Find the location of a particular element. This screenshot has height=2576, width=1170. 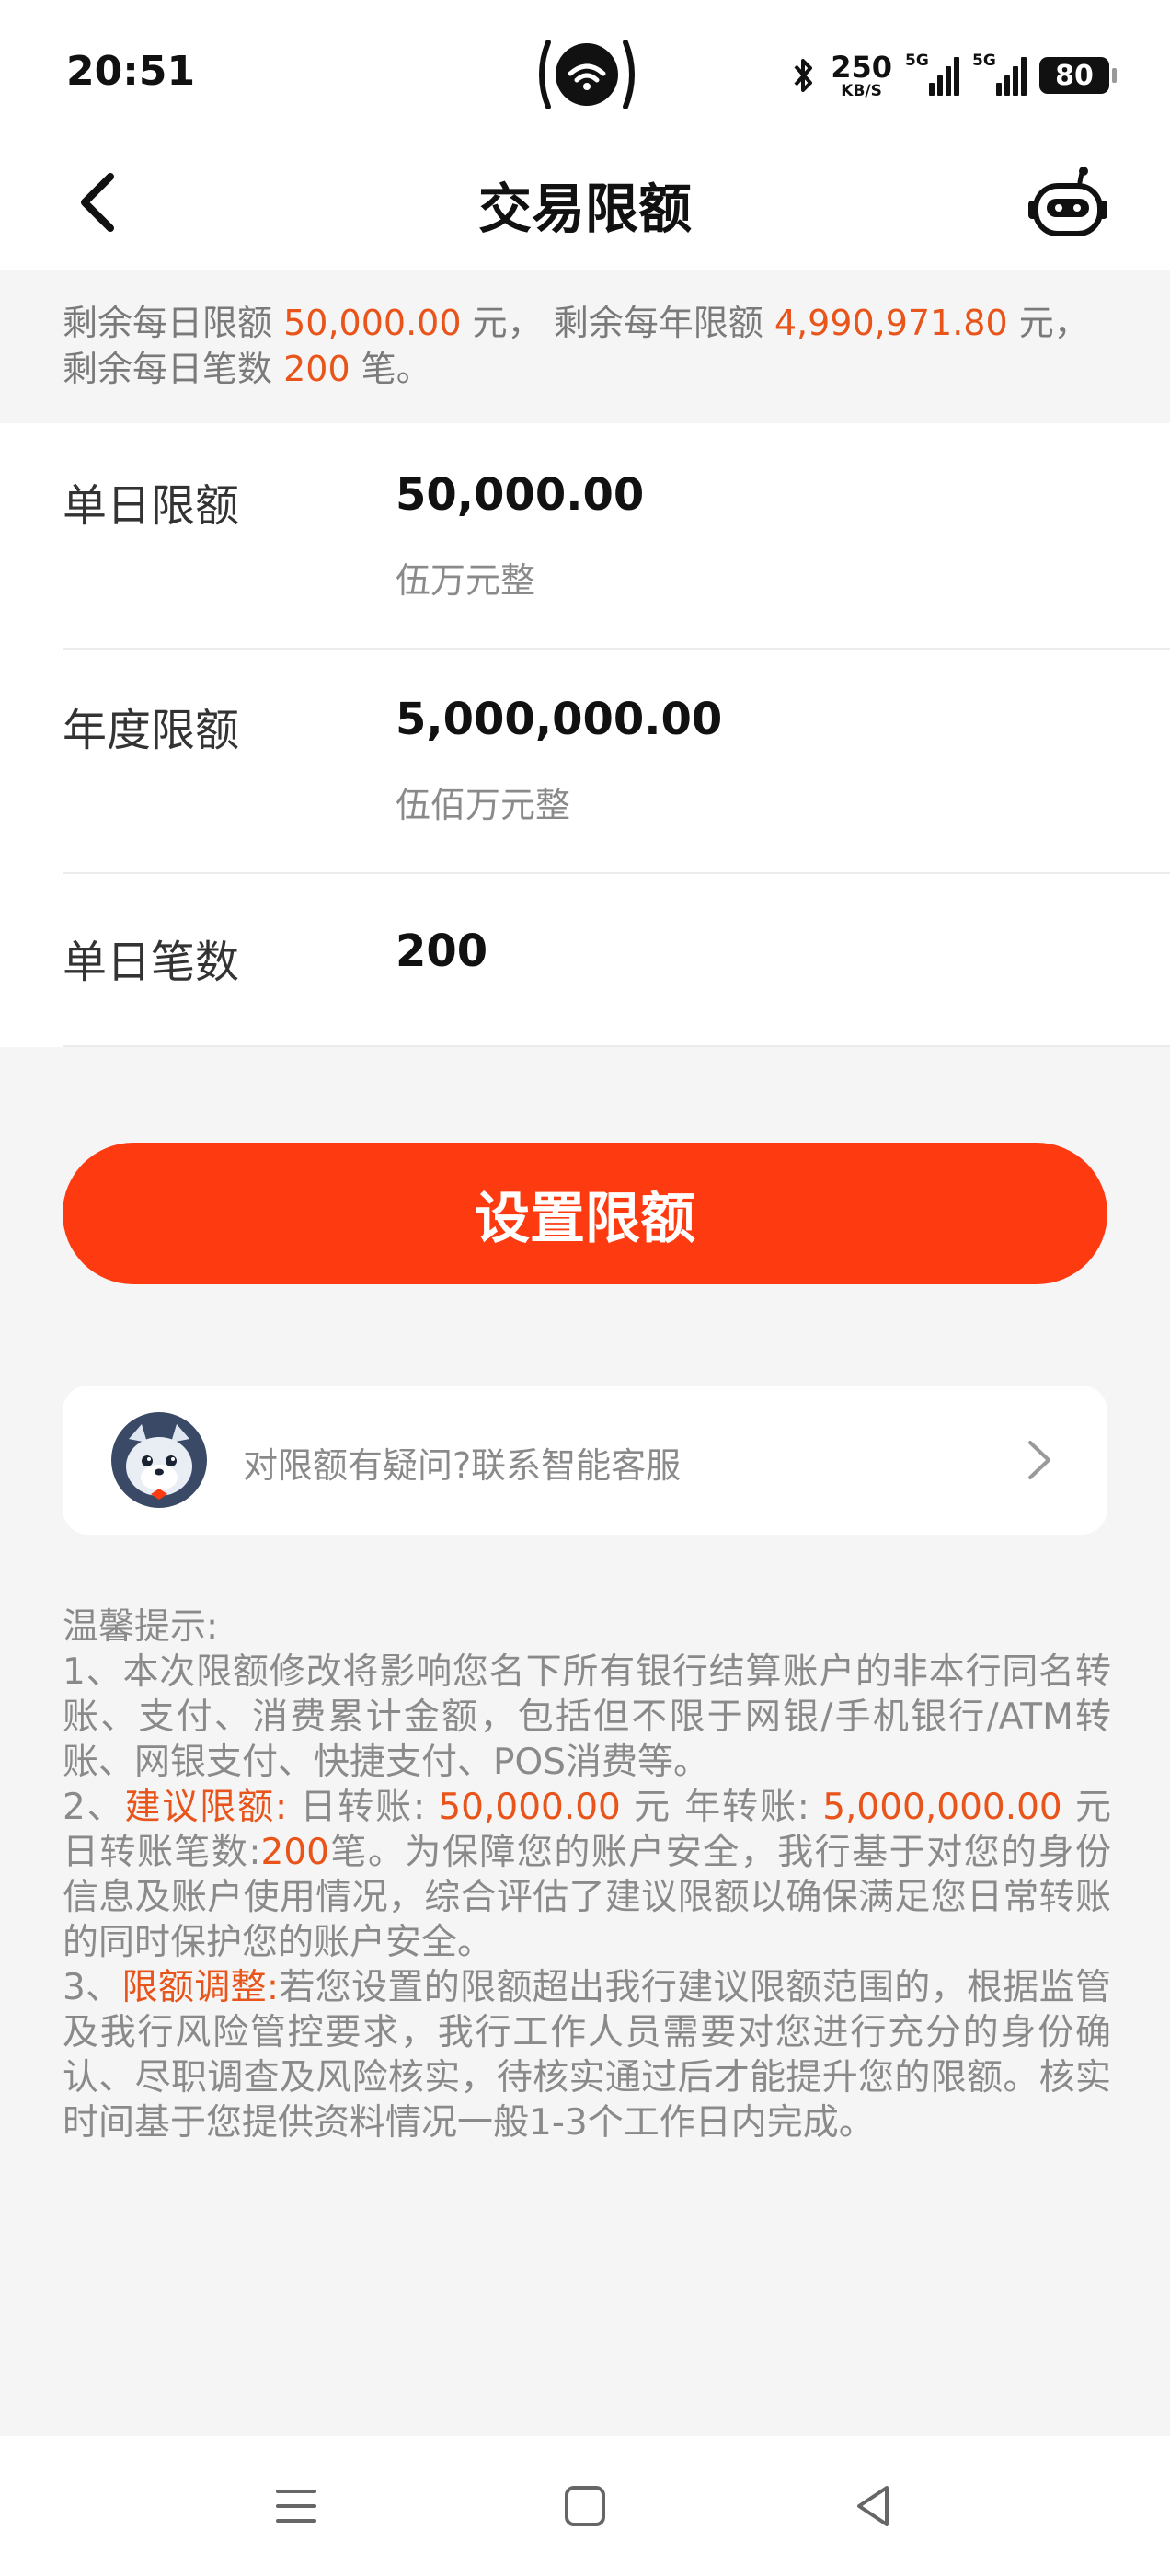

daily-count-input: 200 is located at coordinates (442, 951).